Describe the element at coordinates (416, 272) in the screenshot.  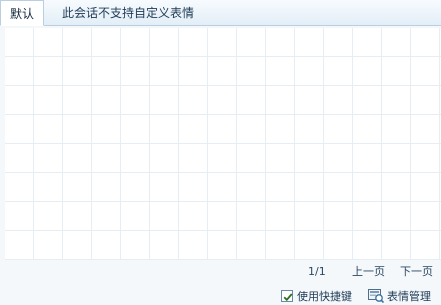
I see `next-page-link: 下一页` at that location.